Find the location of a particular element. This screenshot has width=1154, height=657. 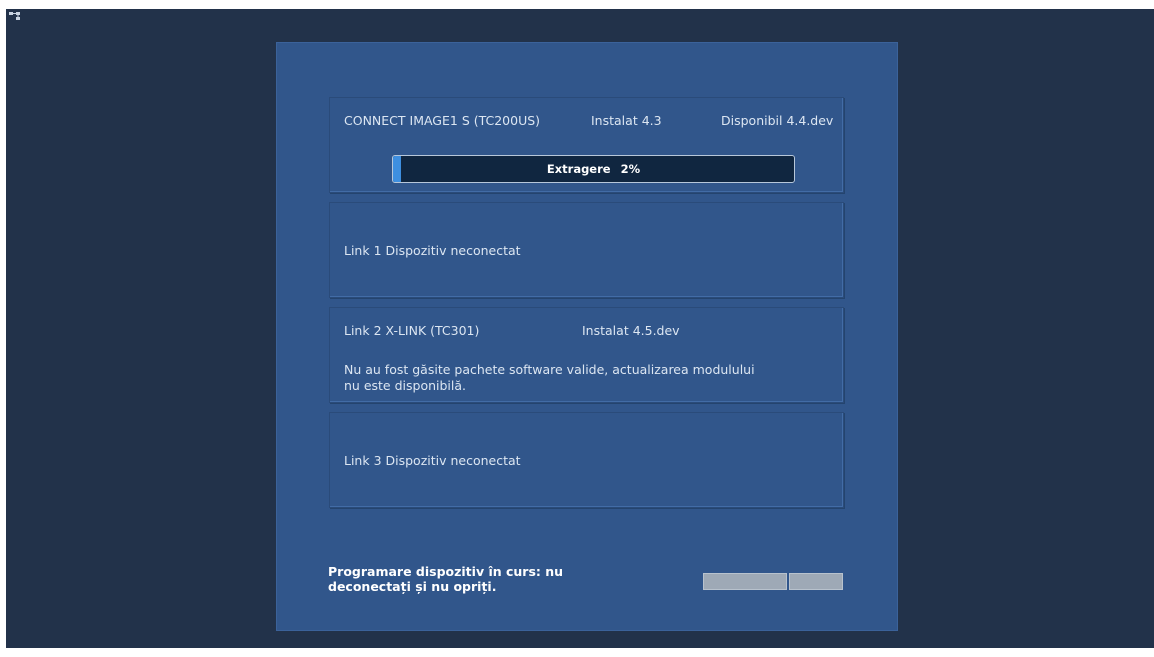

available-version: Disponibil 4.4.dev is located at coordinates (777, 120).